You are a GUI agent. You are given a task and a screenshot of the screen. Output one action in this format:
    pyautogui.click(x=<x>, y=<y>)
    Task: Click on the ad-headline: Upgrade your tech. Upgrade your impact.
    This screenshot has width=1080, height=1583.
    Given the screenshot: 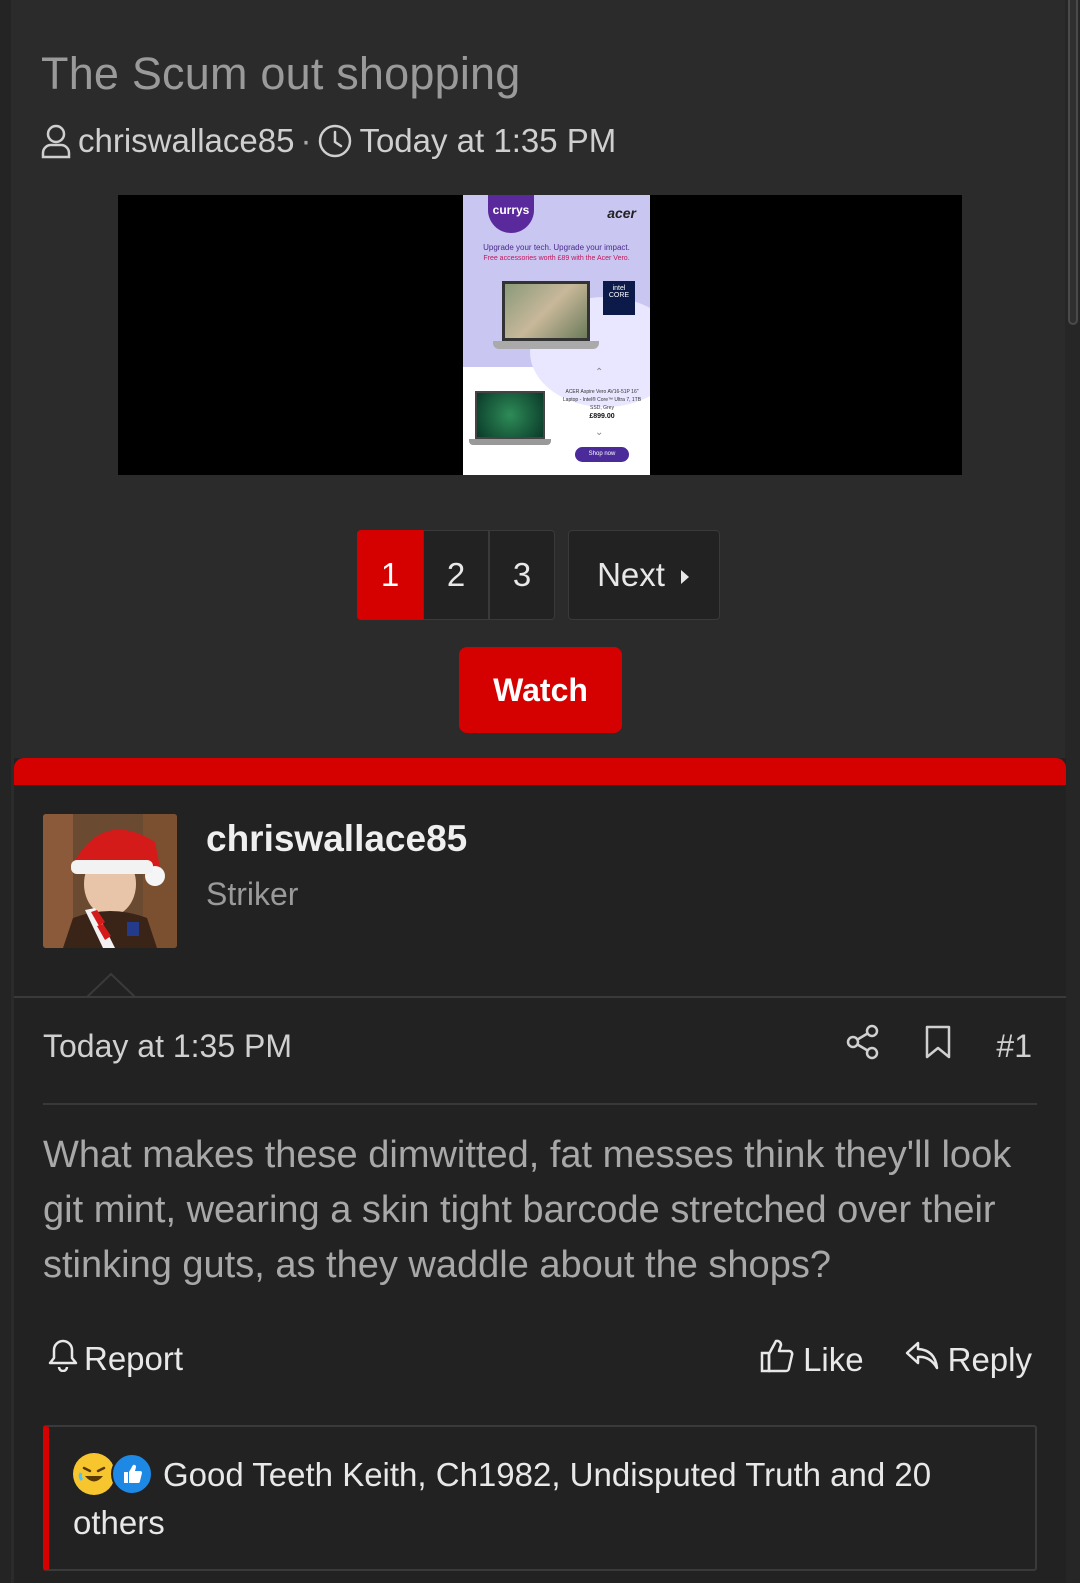 What is the action you would take?
    pyautogui.click(x=556, y=247)
    